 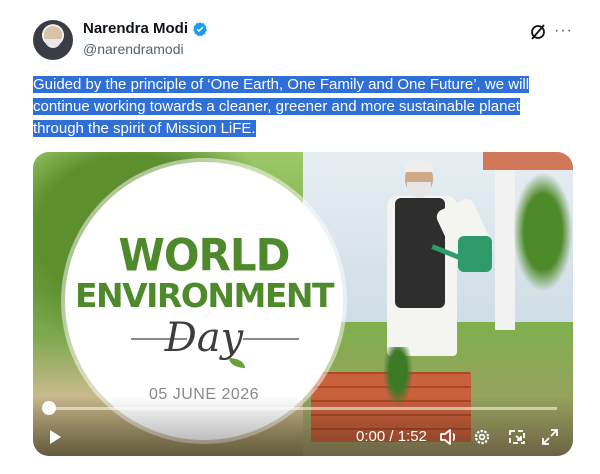 I want to click on video-time: 0:00 / 1:52, so click(x=391, y=436).